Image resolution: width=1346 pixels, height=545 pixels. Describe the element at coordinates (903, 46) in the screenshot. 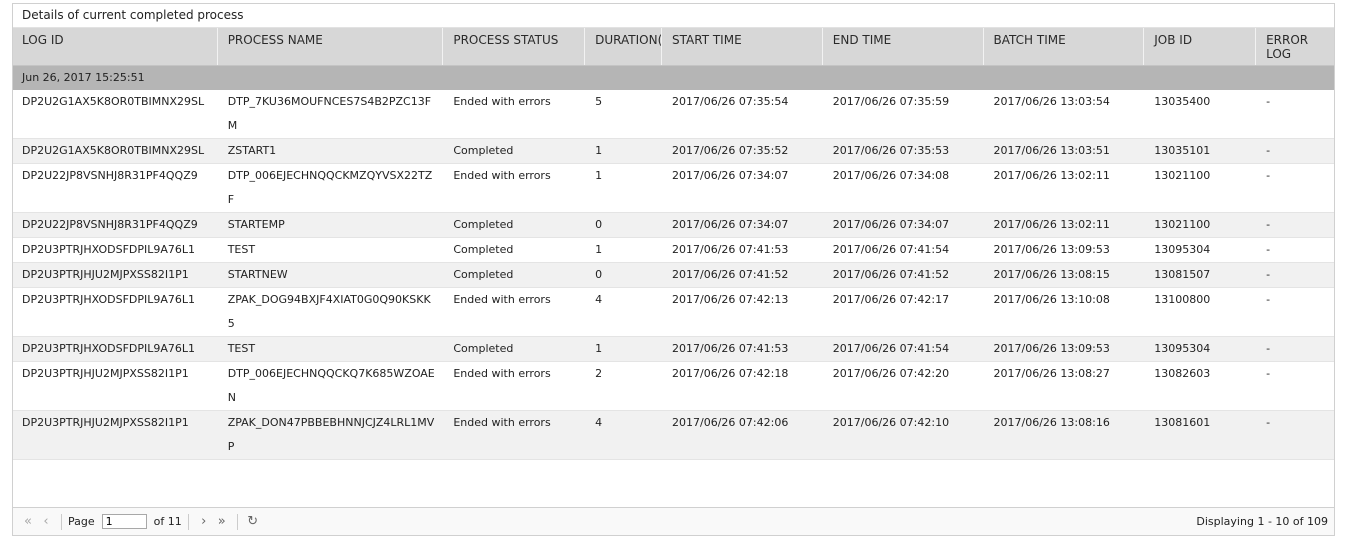

I see `column-header-end-time: END TIME` at that location.